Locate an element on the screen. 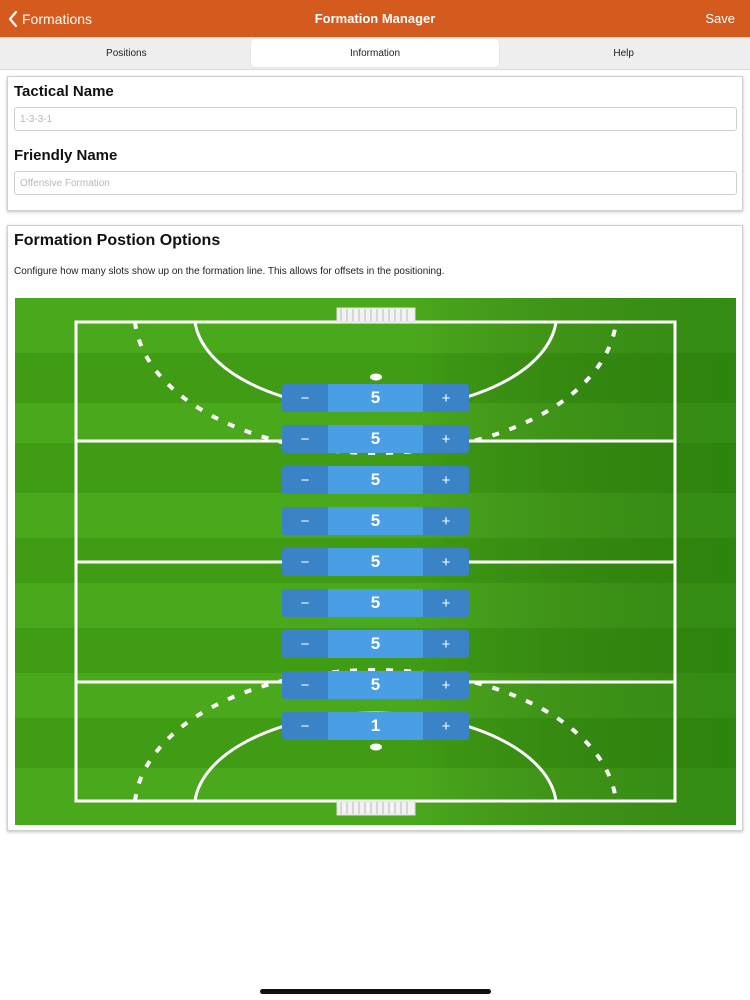  nav-bar: Formations Formation Manager Save is located at coordinates (375, 18).